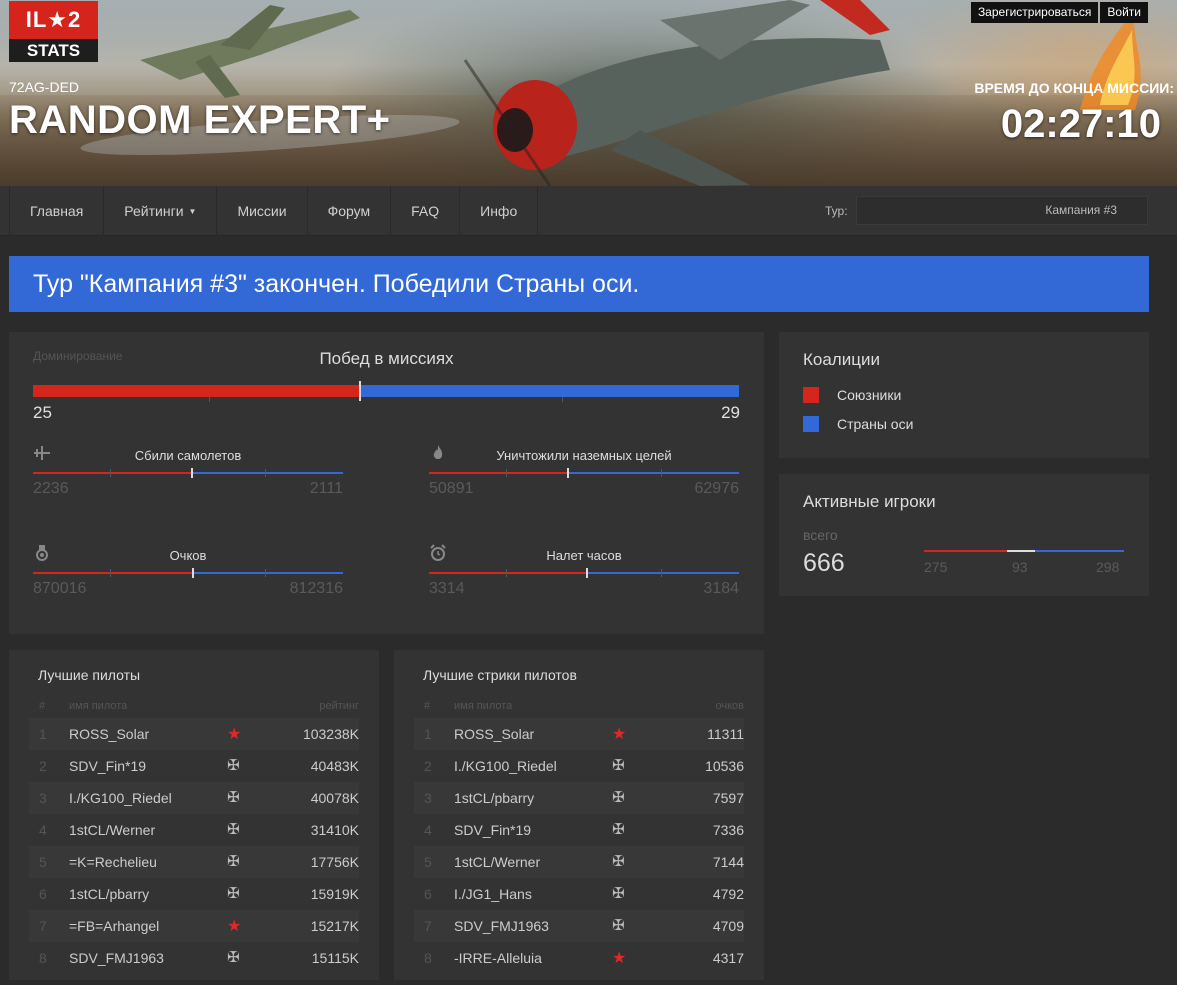  I want to click on nav-item-ratings: Рейтинги ▼, so click(159, 211).